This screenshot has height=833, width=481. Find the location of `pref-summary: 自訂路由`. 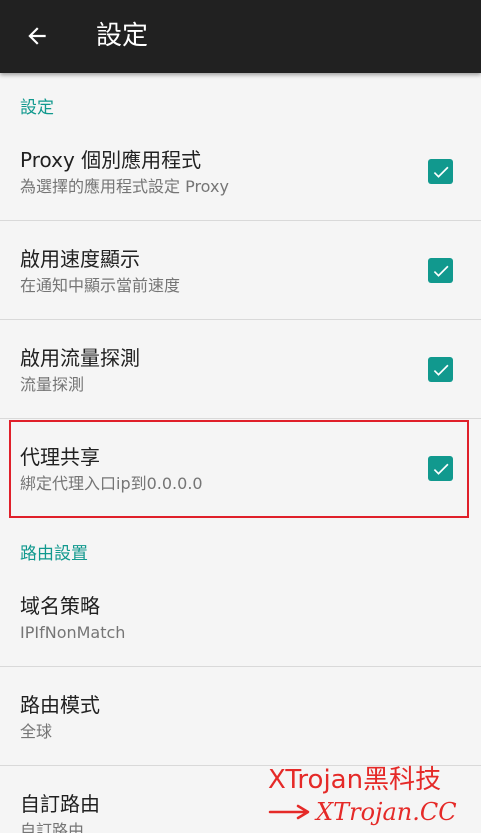

pref-summary: 自訂路由 is located at coordinates (52, 827).